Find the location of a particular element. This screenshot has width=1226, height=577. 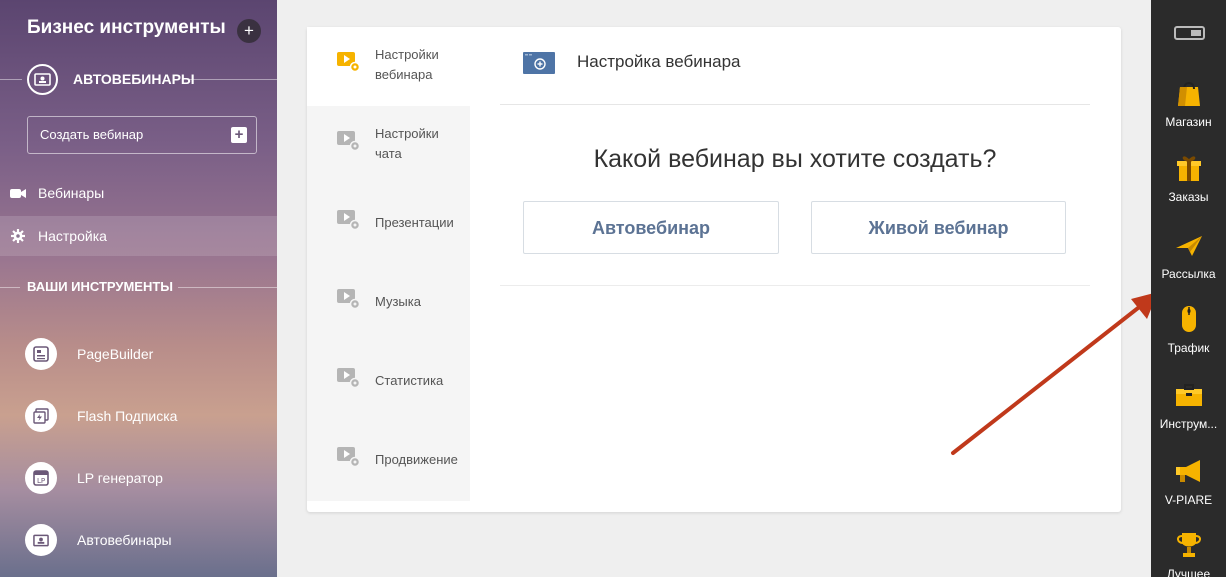

dock-item-shop: Магазин is located at coordinates (1188, 103).